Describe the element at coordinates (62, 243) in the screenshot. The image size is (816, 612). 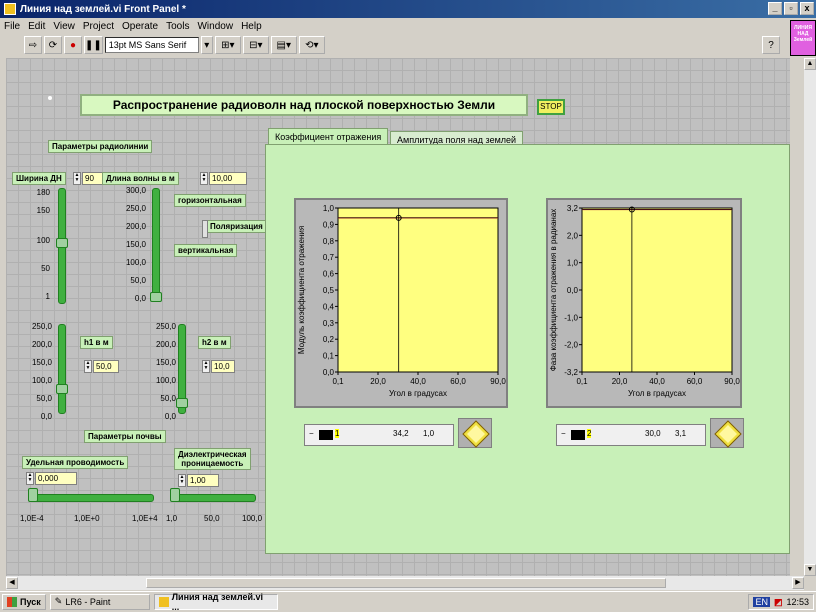
I see `beamwidth-knob` at that location.